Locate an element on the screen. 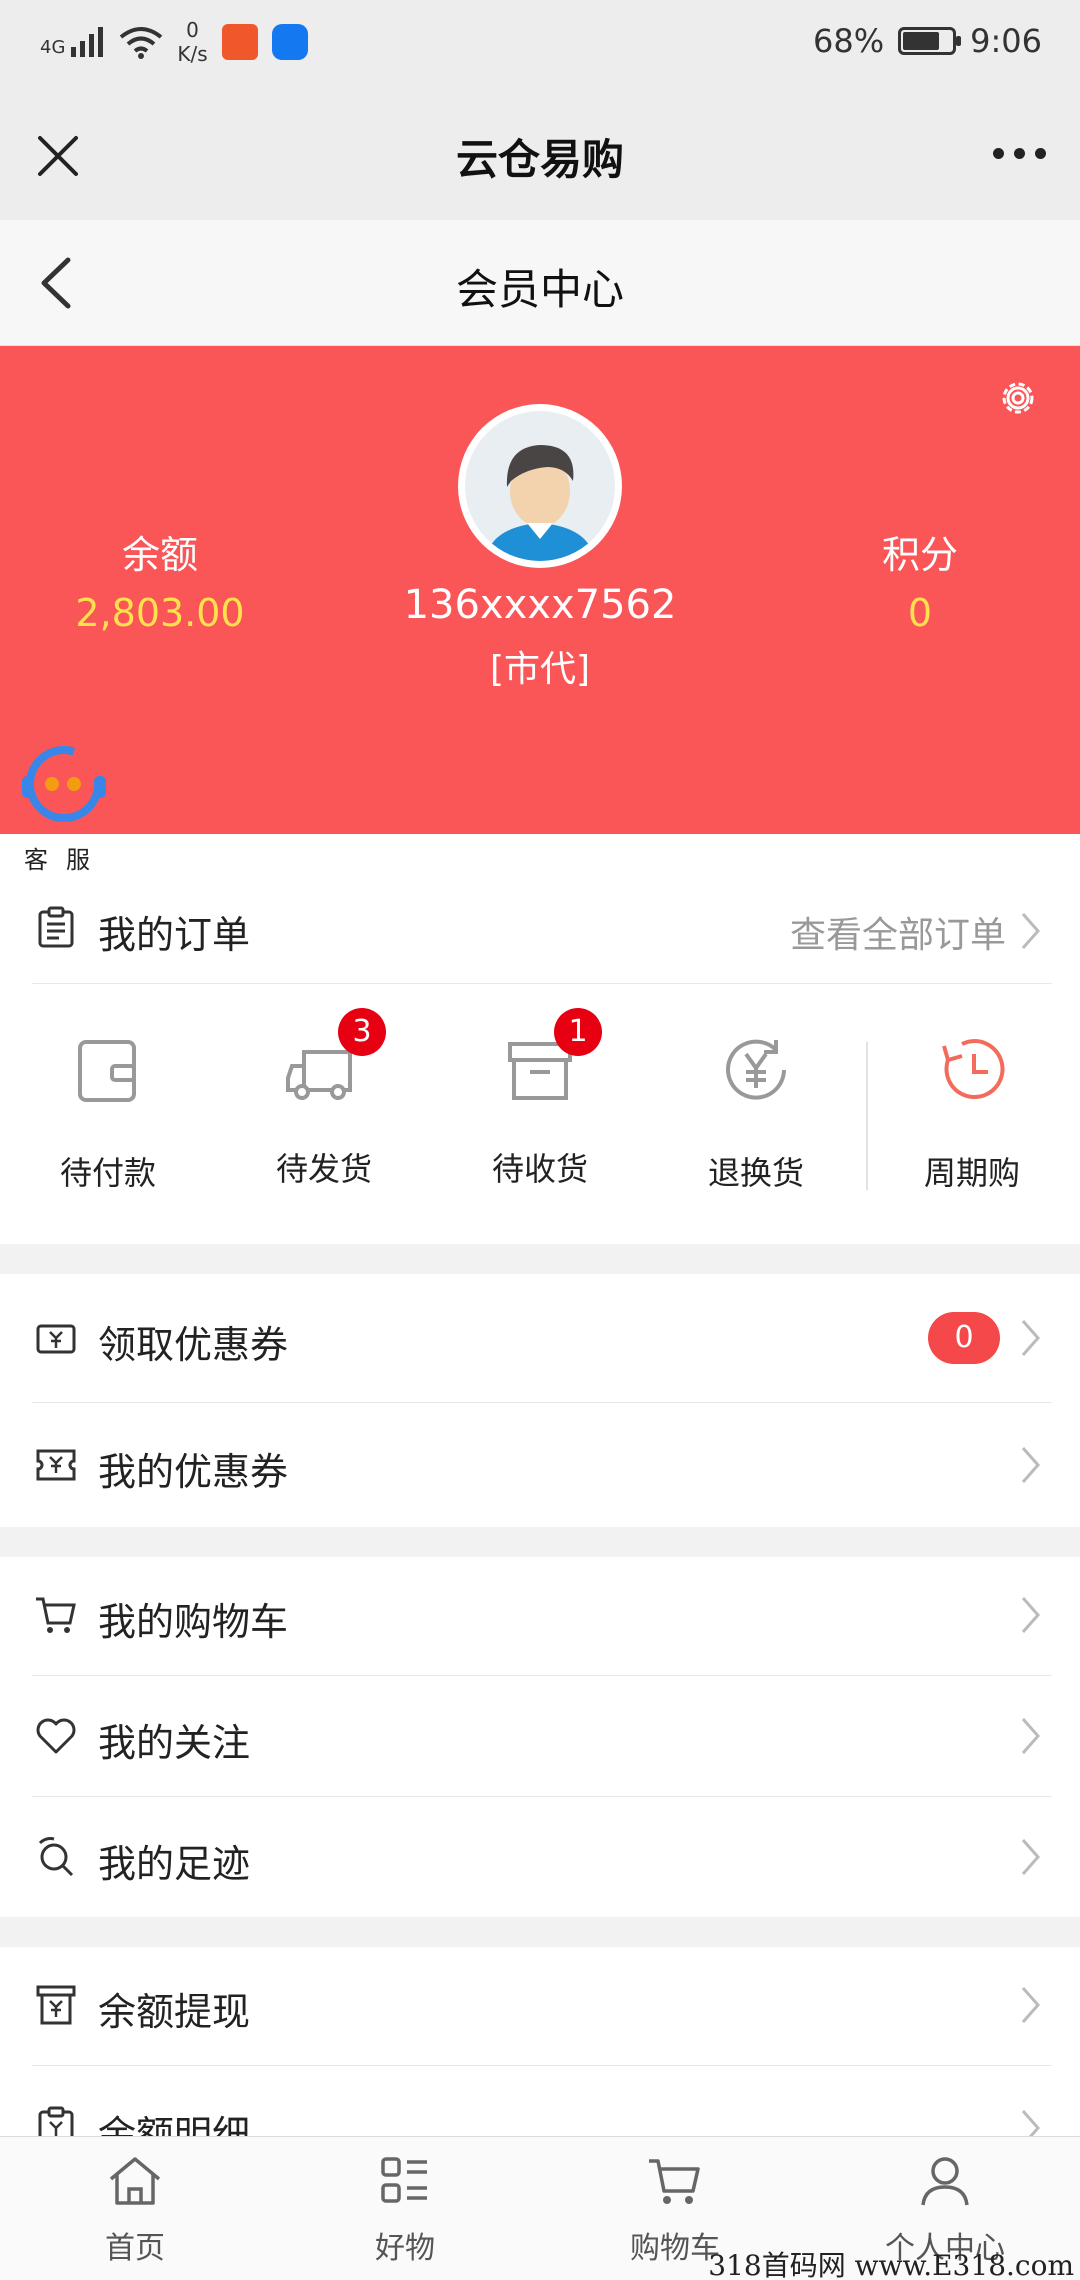 This screenshot has height=2280, width=1080. balance-detail-icon is located at coordinates (56, 2121).